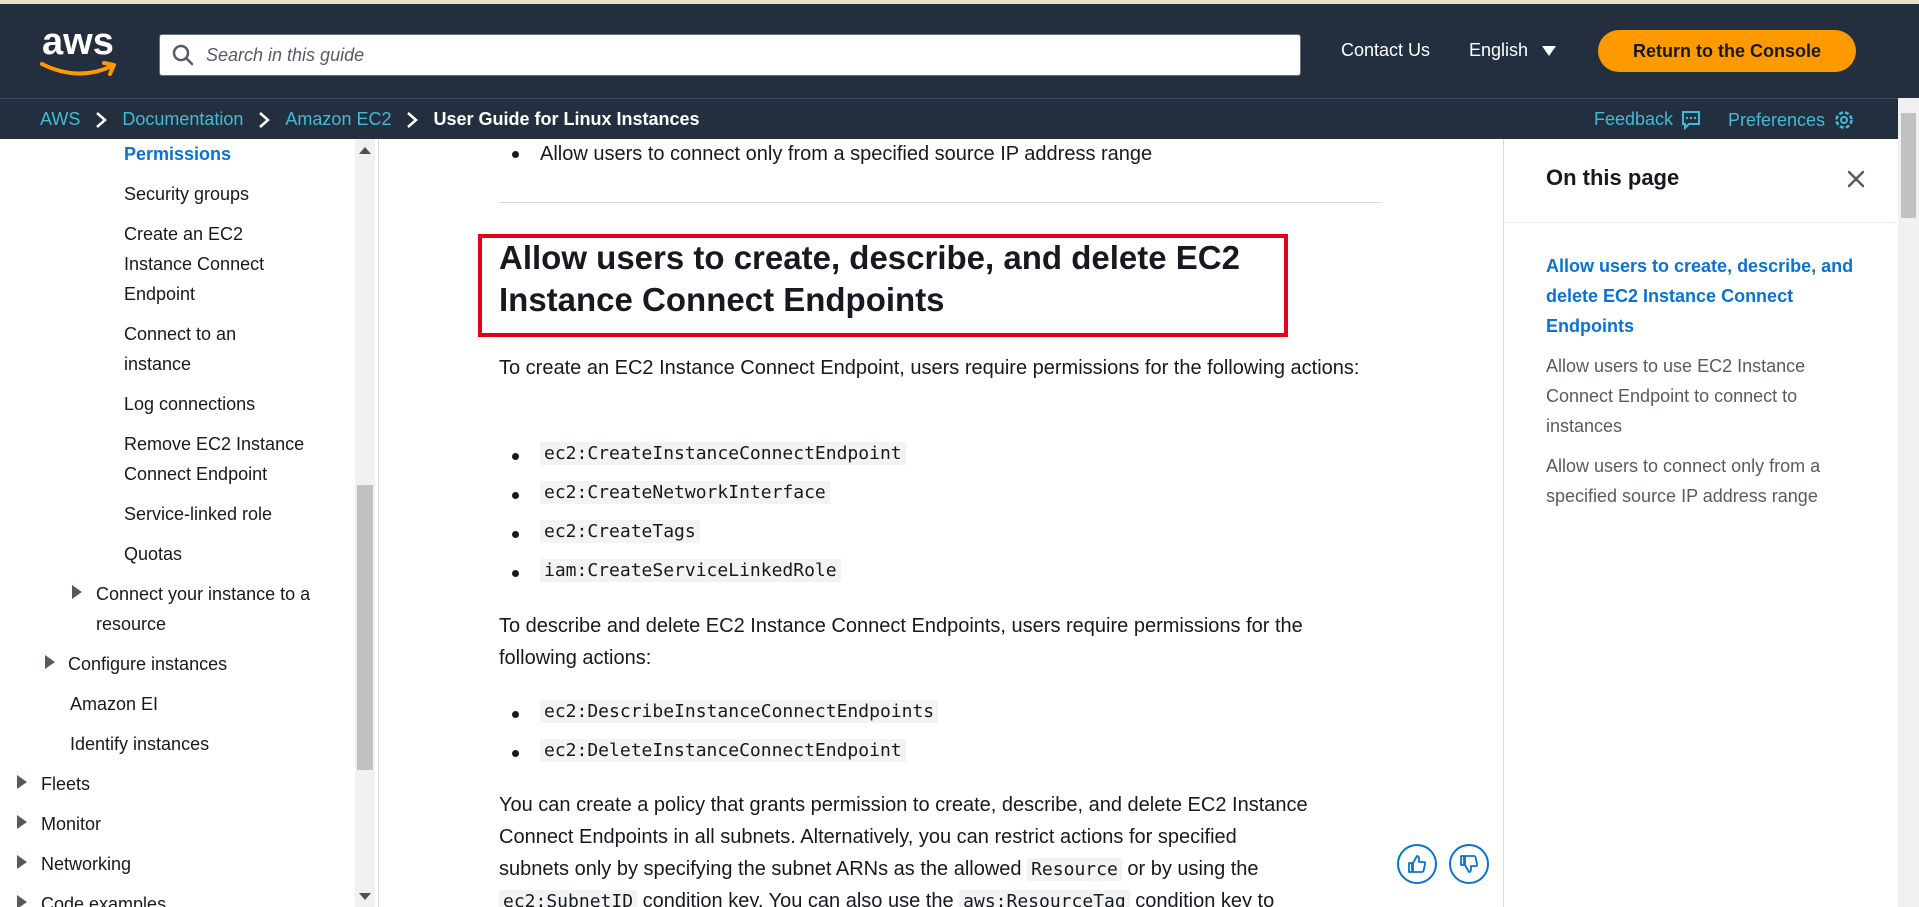 Image resolution: width=1919 pixels, height=907 pixels. What do you see at coordinates (189, 404) in the screenshot?
I see `nav-item-log-connections: Log connections` at bounding box center [189, 404].